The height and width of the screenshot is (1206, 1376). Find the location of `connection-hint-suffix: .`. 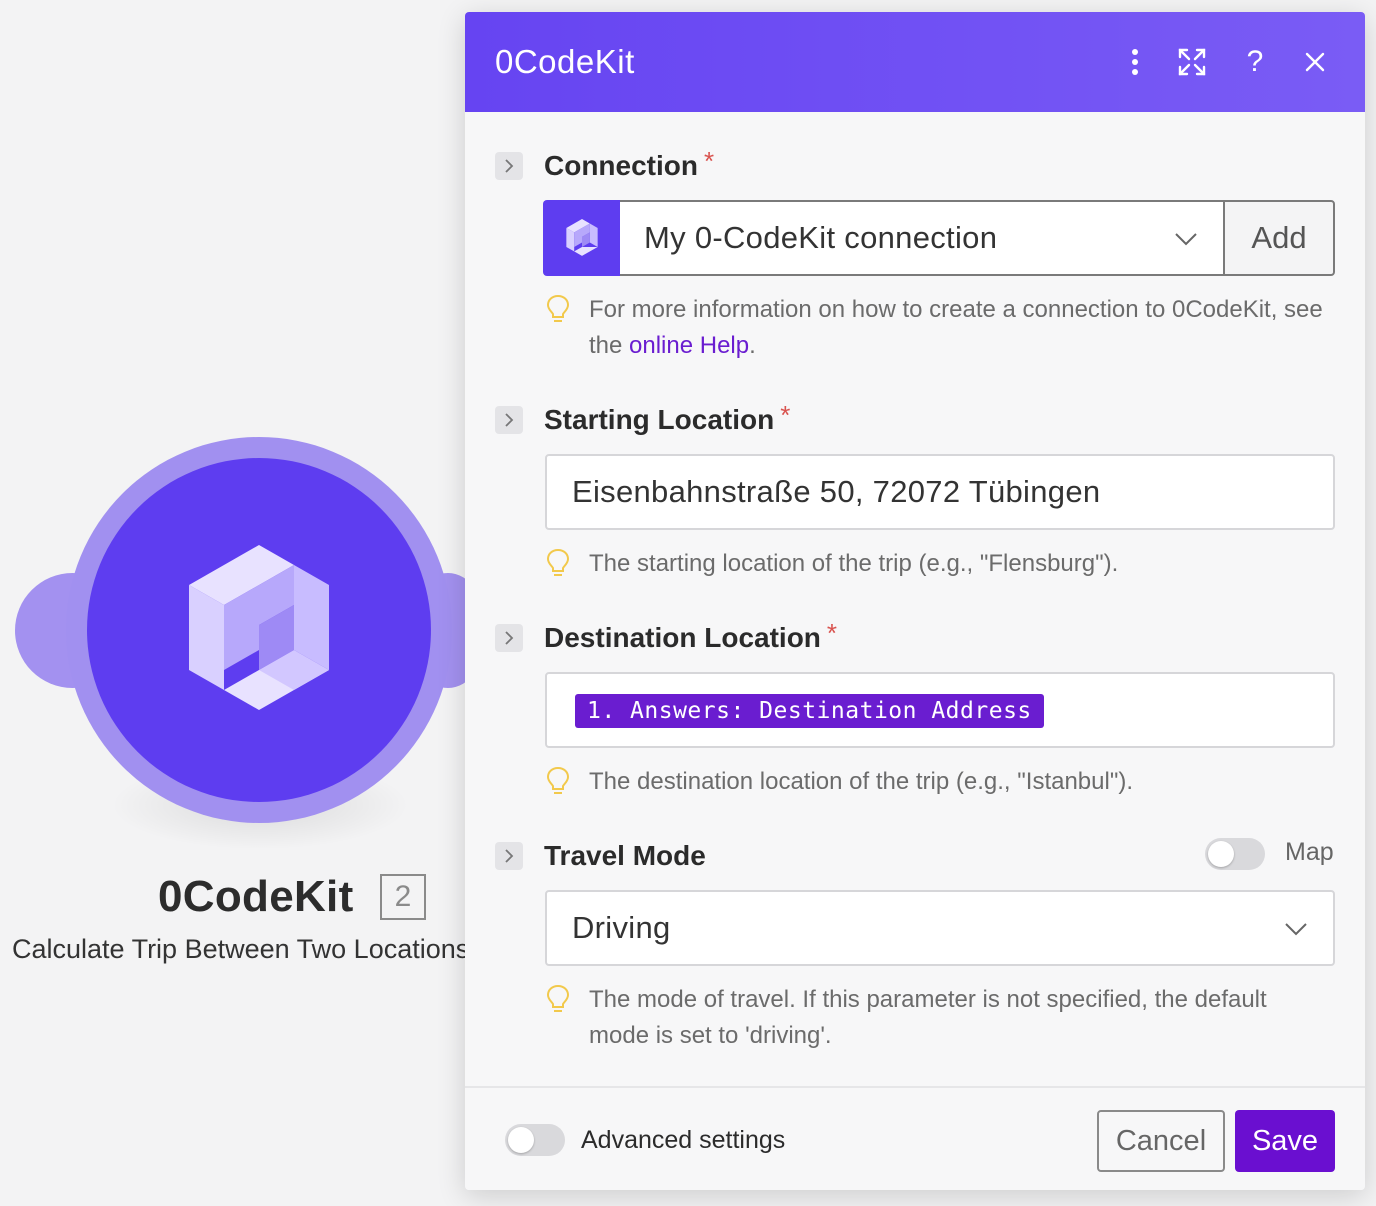

connection-hint-suffix: . is located at coordinates (752, 345).